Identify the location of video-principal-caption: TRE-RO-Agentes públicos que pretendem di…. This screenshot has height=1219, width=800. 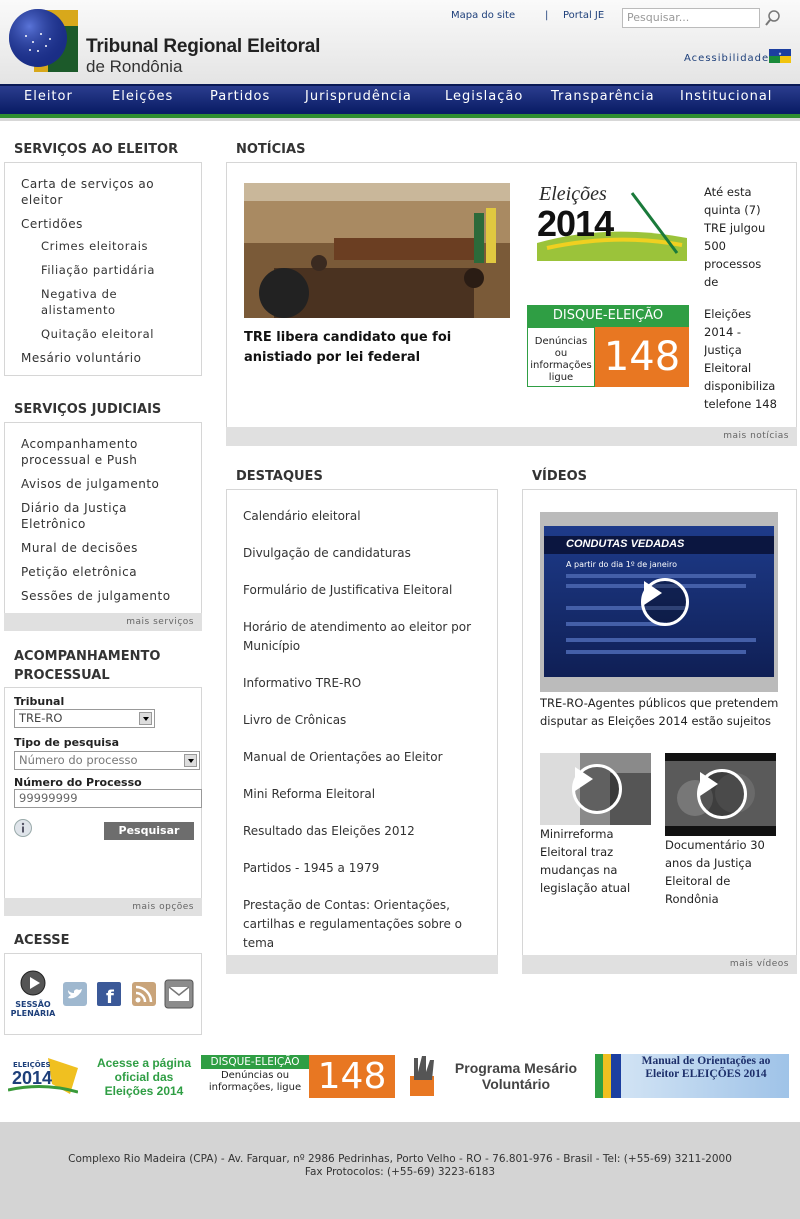
(660, 712).